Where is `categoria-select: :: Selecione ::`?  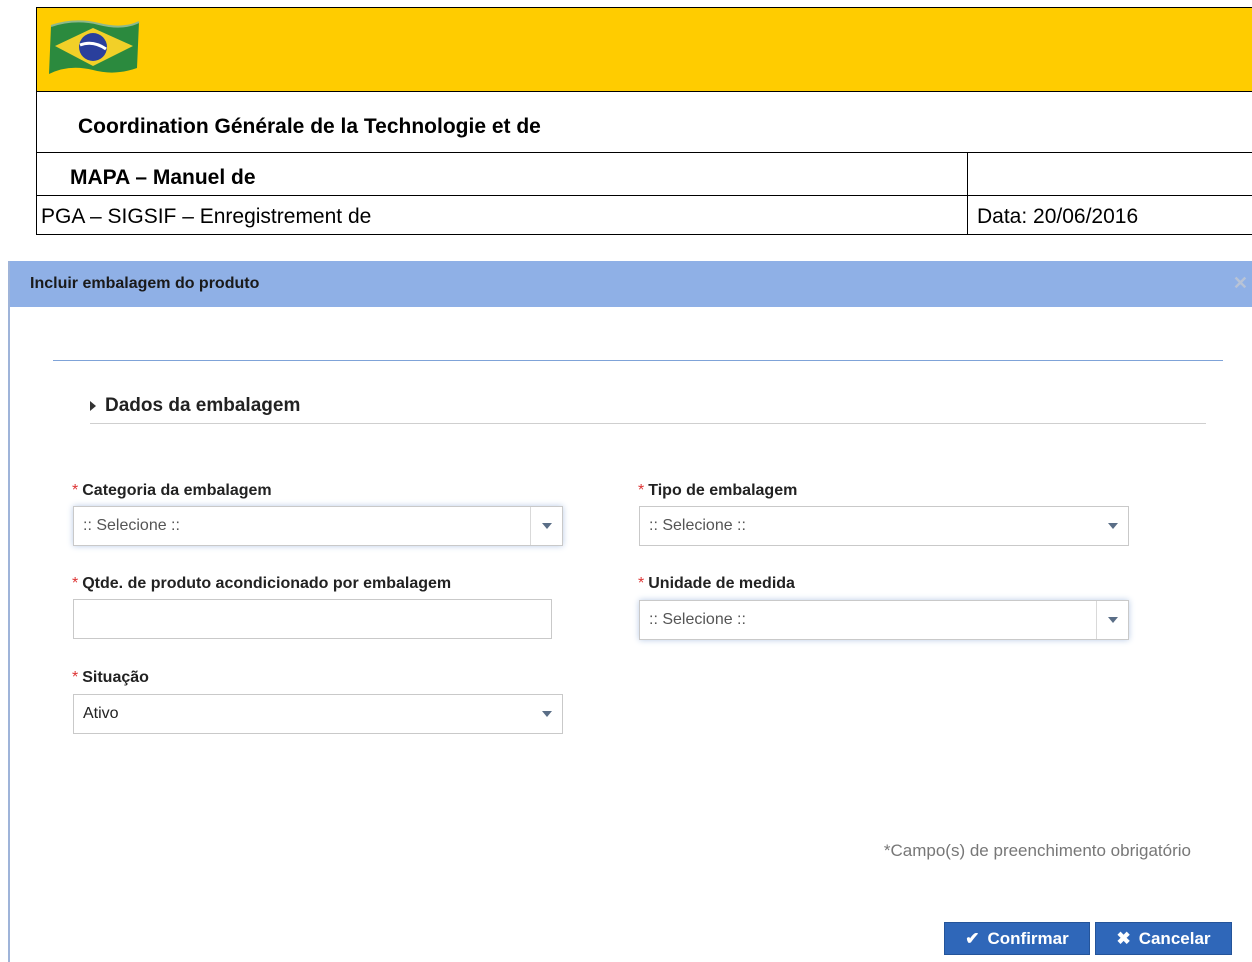
categoria-select: :: Selecione :: is located at coordinates (318, 526).